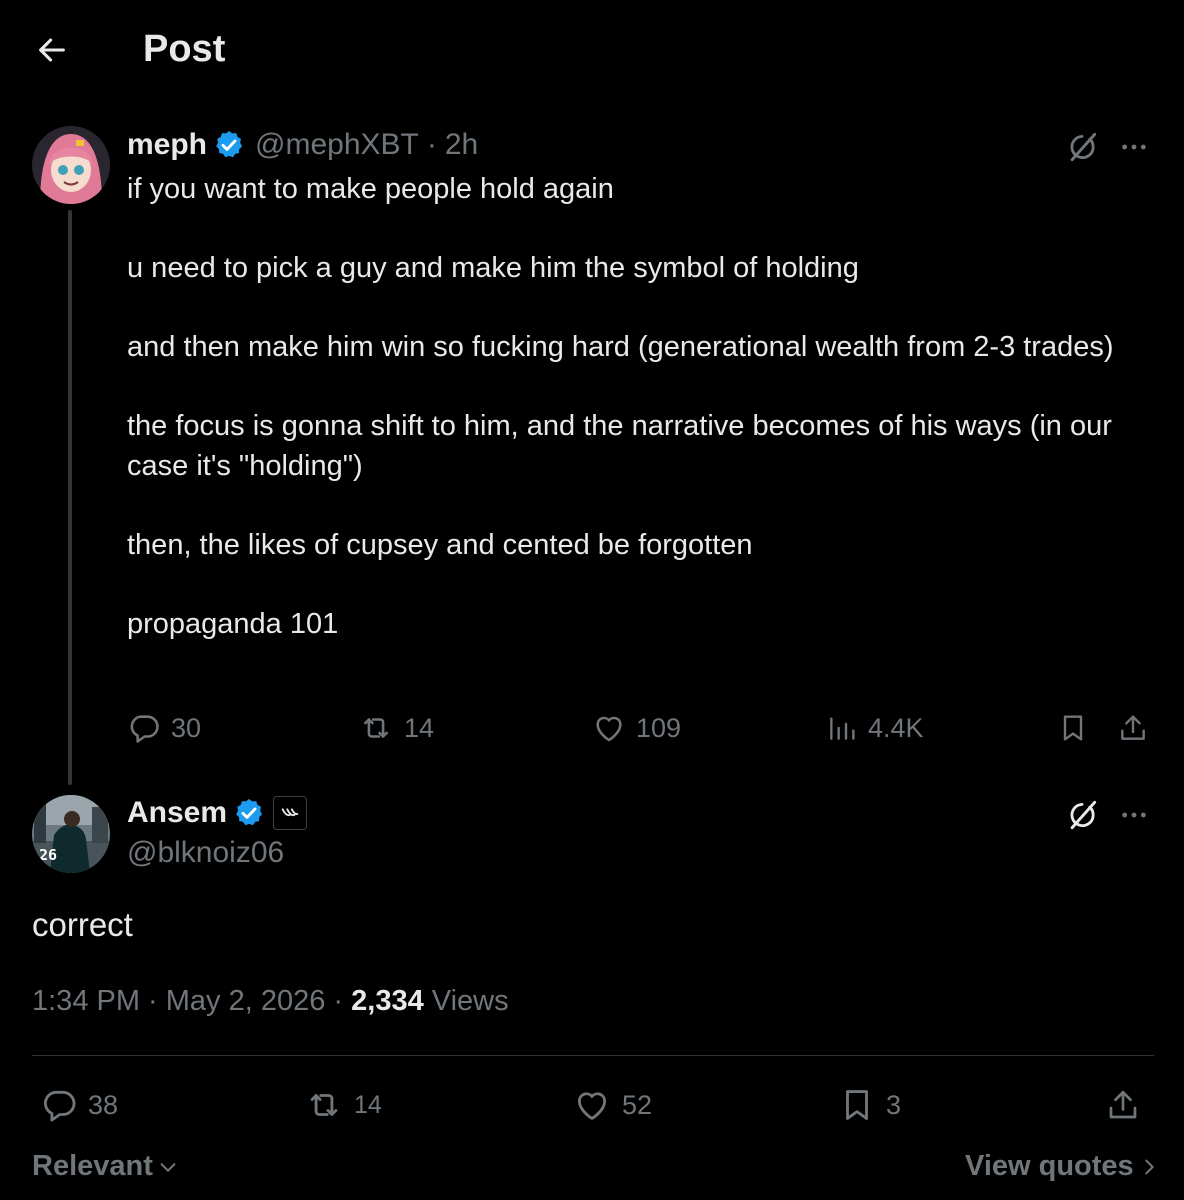  What do you see at coordinates (177, 813) in the screenshot?
I see `author-name: Ansem` at bounding box center [177, 813].